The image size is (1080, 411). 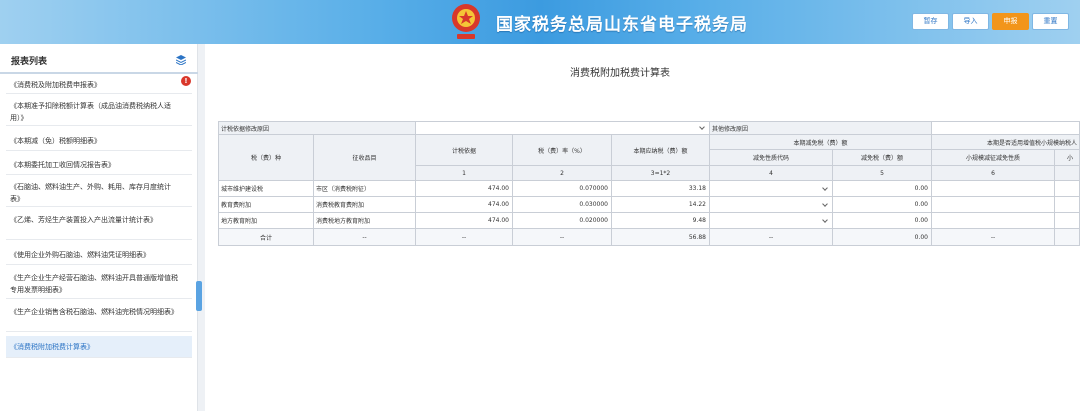 I want to click on col-payable: 本期应纳税（费）额, so click(x=661, y=150).